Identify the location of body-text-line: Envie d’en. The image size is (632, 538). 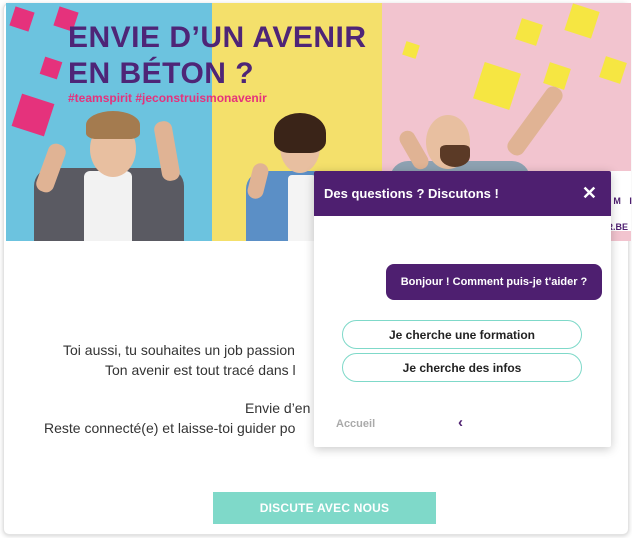
(278, 408).